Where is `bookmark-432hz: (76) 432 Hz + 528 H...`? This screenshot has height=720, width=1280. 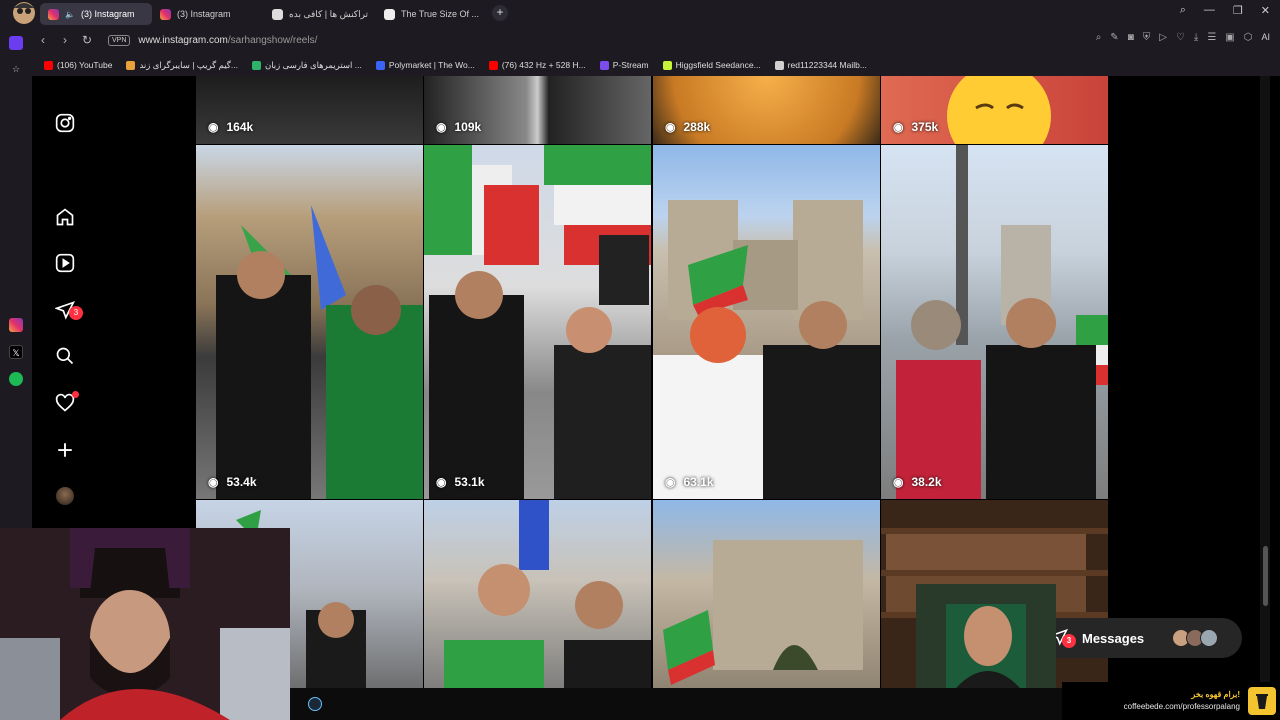
bookmark-432hz: (76) 432 Hz + 528 H... is located at coordinates (537, 65).